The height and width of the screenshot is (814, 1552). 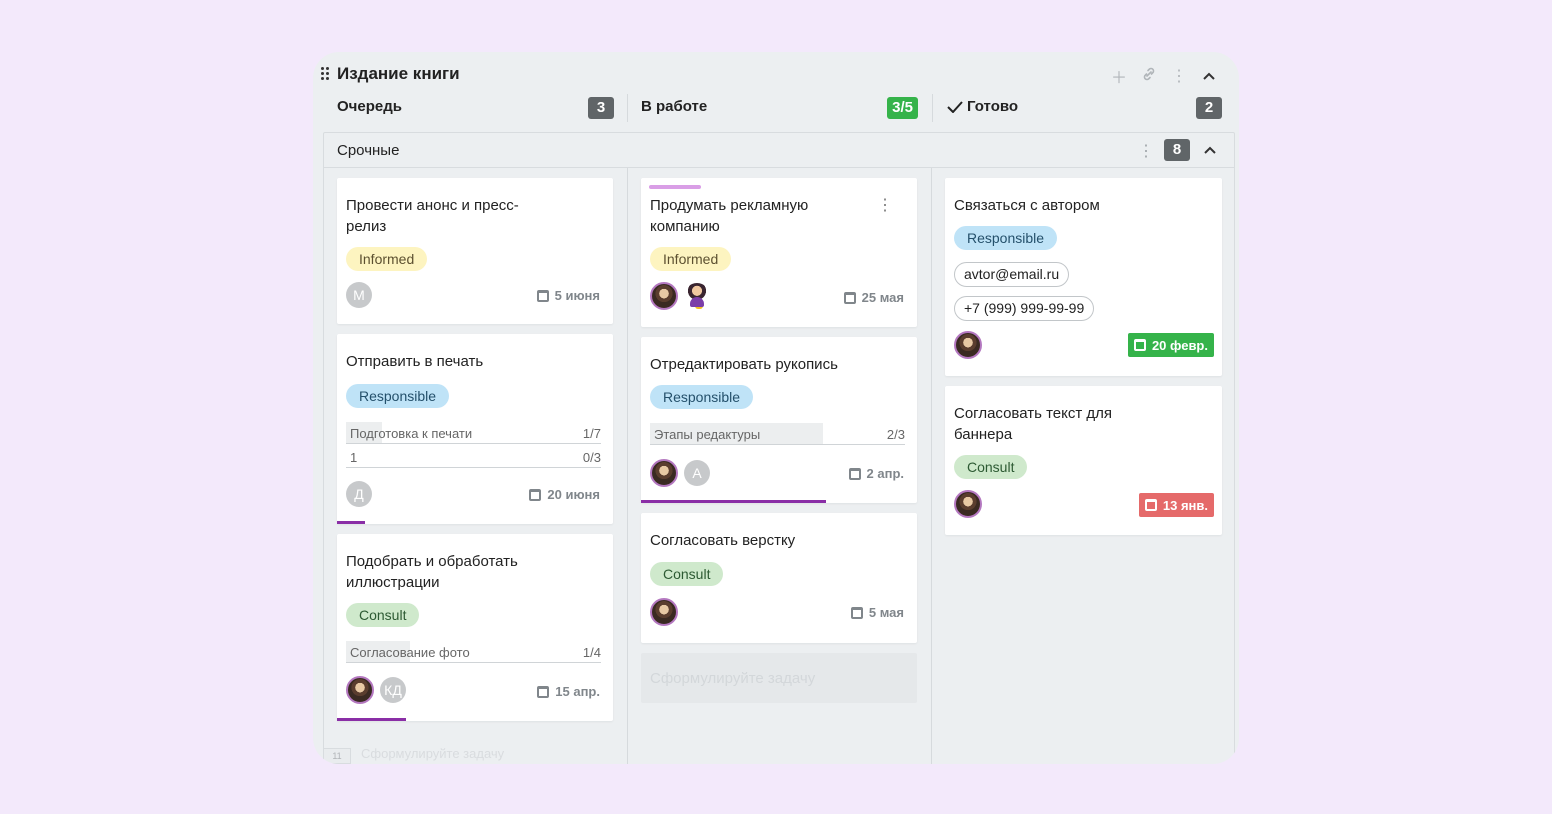 I want to click on card-title: Согласовать верстку, so click(x=723, y=540).